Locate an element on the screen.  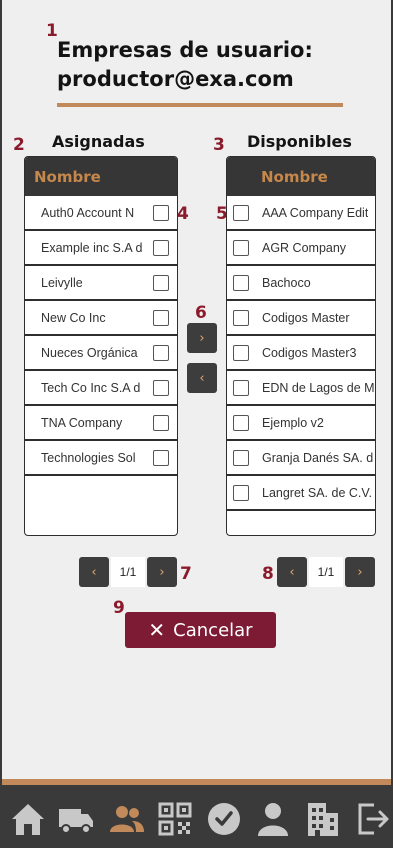
home-icon is located at coordinates (28, 819).